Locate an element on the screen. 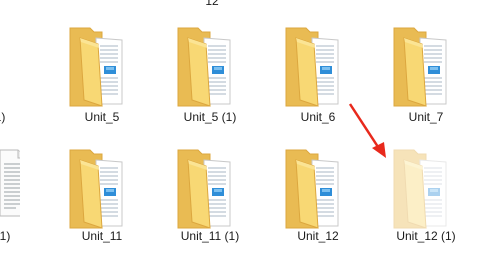 The image size is (498, 267). partial-item-label: 12 is located at coordinates (212, 4).